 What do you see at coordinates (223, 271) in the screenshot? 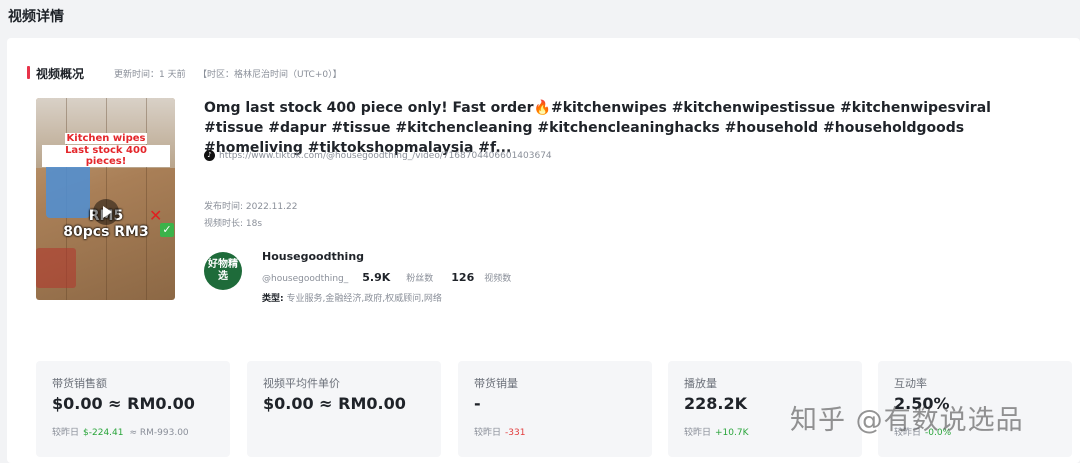
I see `author-avatar: 好物精选` at bounding box center [223, 271].